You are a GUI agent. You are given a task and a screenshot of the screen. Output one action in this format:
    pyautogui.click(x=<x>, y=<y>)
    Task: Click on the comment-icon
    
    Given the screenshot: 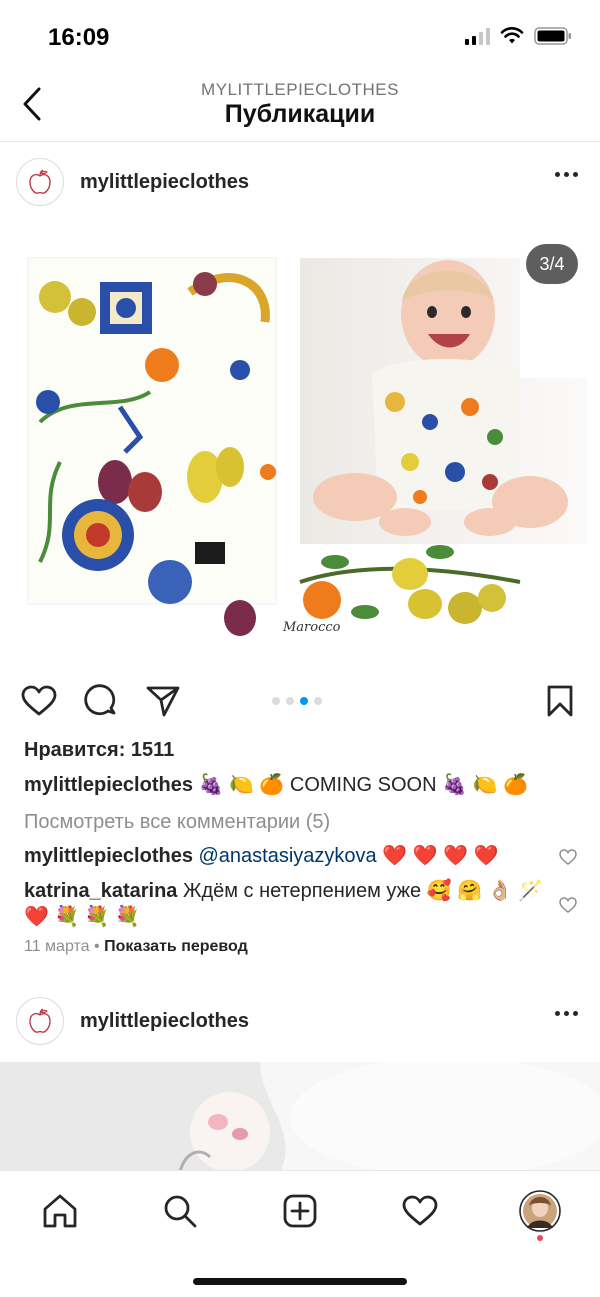 What is the action you would take?
    pyautogui.click(x=100, y=700)
    